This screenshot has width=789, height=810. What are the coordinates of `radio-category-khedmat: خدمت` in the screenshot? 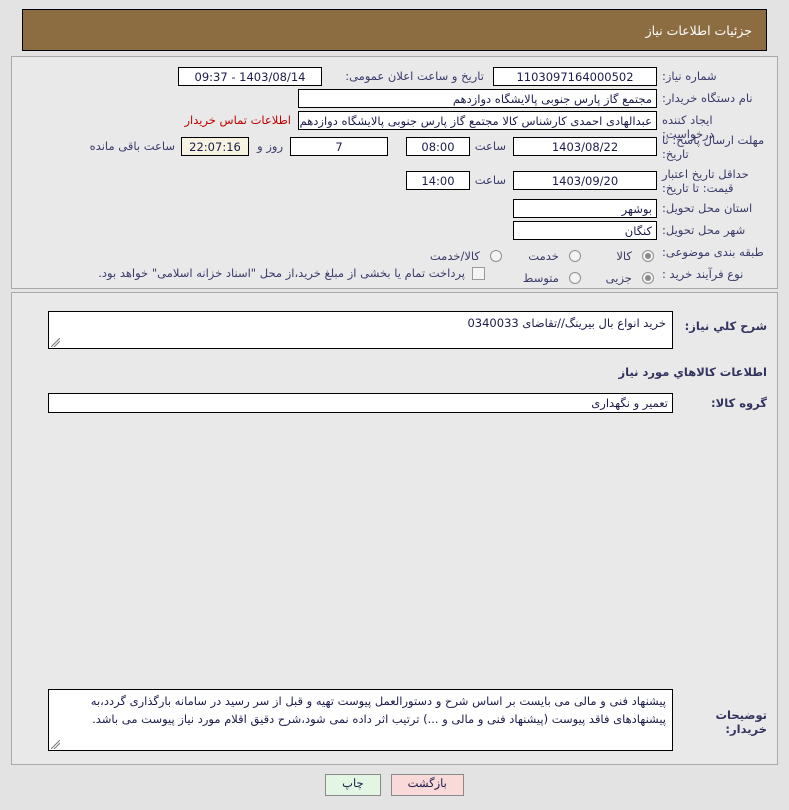 It's located at (554, 254).